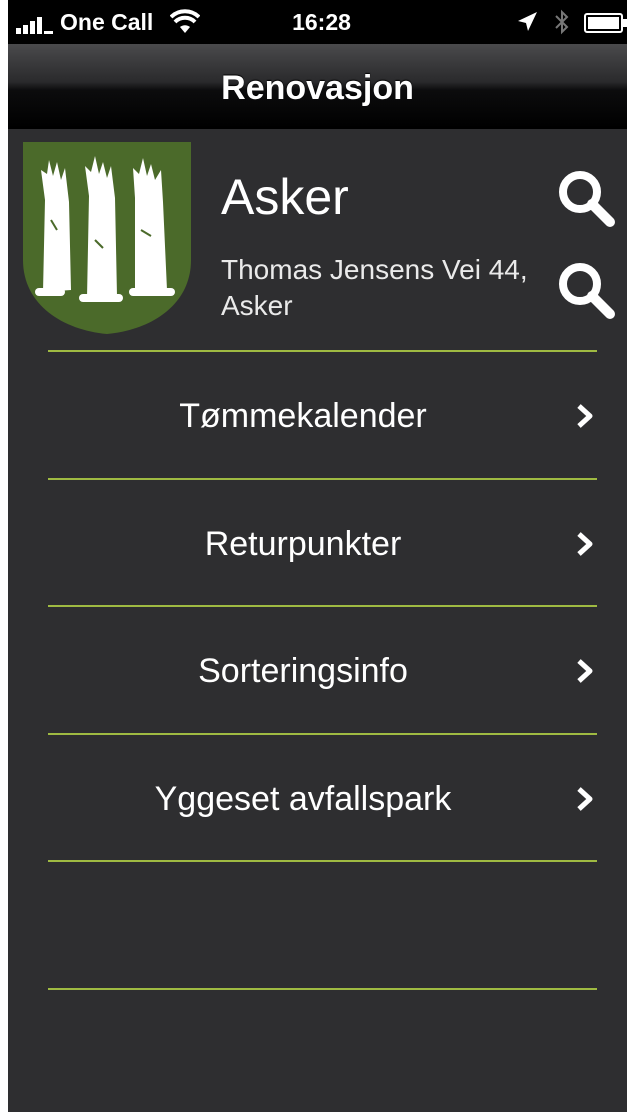 This screenshot has width=627, height=1112. I want to click on navigation-bar: Renovasjon, so click(317, 86).